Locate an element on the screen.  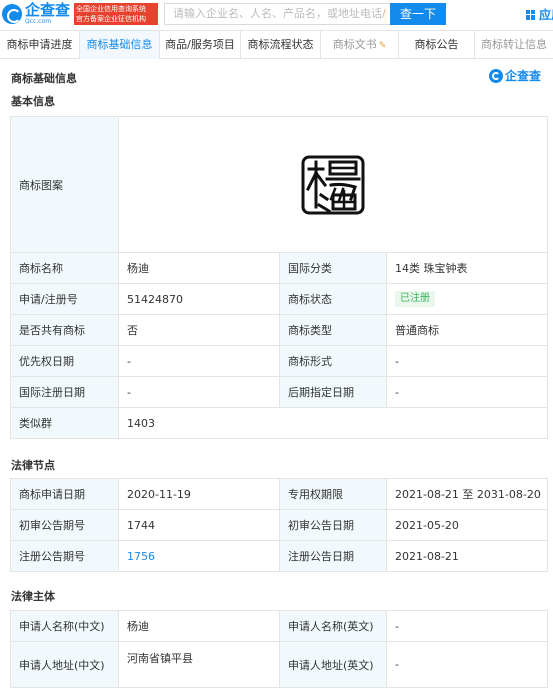
status-badge: 已注册 is located at coordinates (415, 299).